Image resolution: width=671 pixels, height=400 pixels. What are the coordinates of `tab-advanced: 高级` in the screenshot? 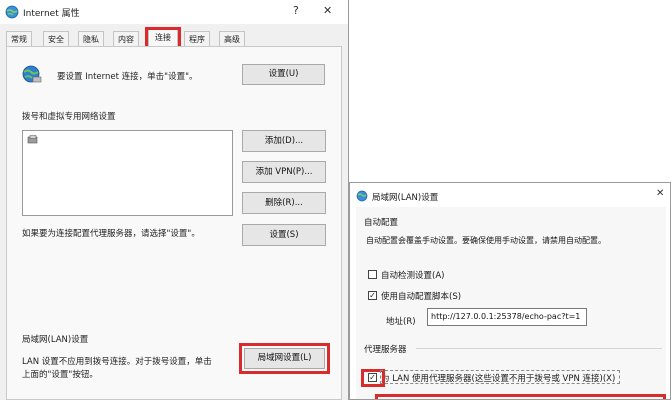 It's located at (232, 38).